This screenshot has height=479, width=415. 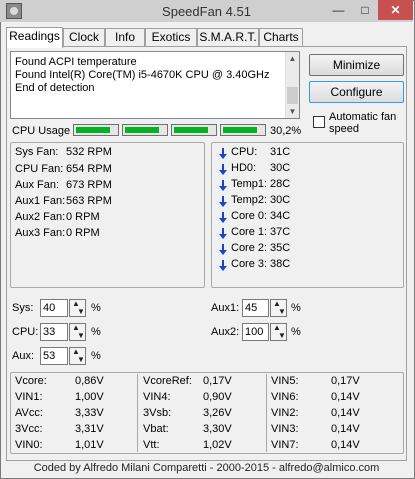 What do you see at coordinates (280, 200) in the screenshot?
I see `temp-value: 30C` at bounding box center [280, 200].